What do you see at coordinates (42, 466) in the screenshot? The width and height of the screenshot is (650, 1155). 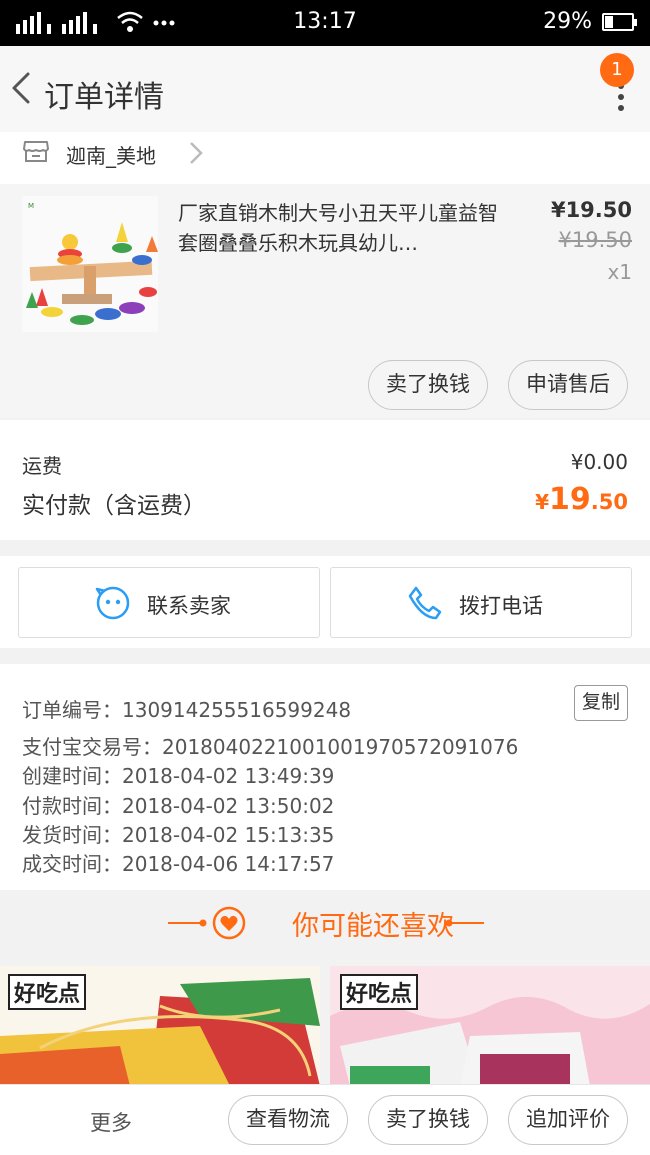 I see `shipping-label: 运费` at bounding box center [42, 466].